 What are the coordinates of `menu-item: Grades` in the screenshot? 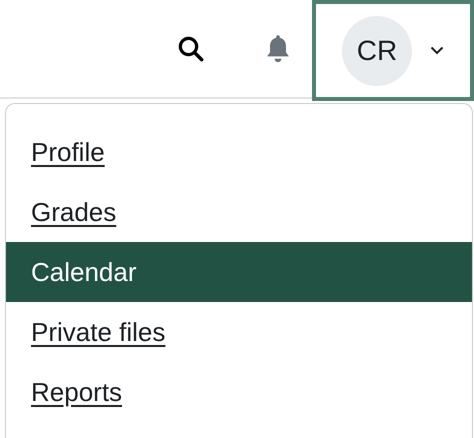 It's located at (239, 212).